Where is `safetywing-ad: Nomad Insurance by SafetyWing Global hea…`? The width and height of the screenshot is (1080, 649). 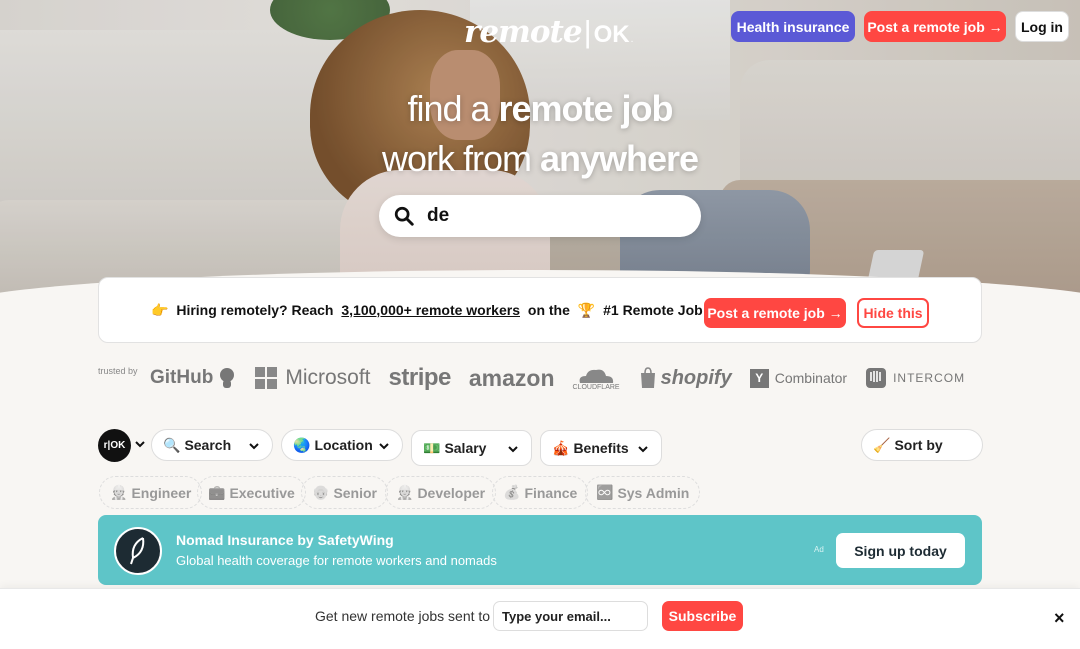 safetywing-ad: Nomad Insurance by SafetyWing Global hea… is located at coordinates (540, 550).